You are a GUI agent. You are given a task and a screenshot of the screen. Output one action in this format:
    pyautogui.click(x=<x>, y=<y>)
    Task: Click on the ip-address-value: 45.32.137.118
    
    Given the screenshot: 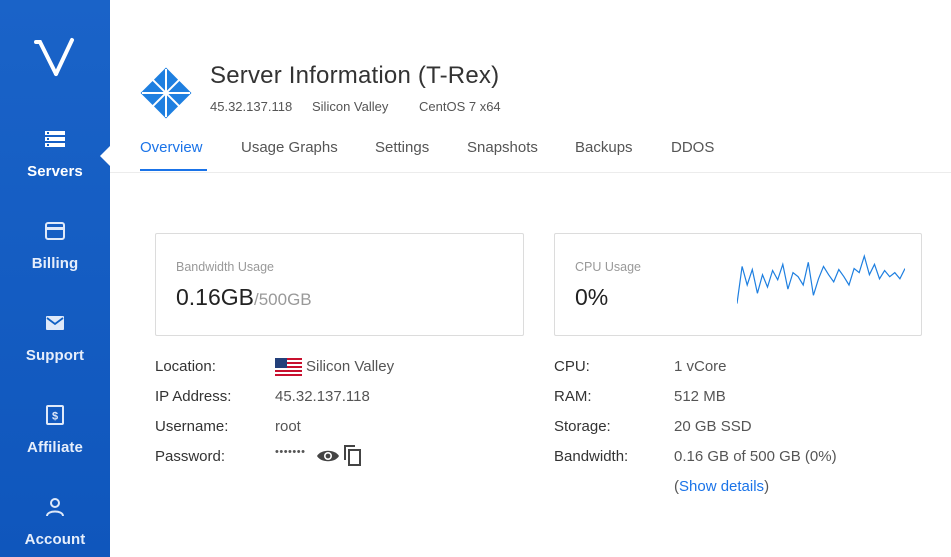 What is the action you would take?
    pyautogui.click(x=322, y=396)
    